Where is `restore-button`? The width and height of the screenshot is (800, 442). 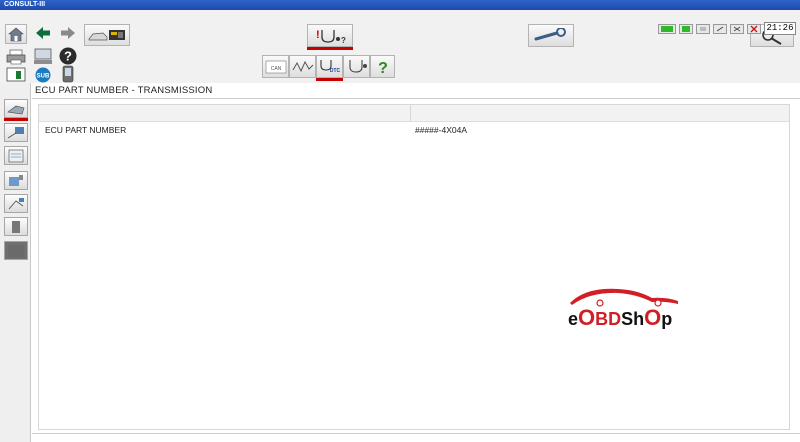
restore-button is located at coordinates (737, 28).